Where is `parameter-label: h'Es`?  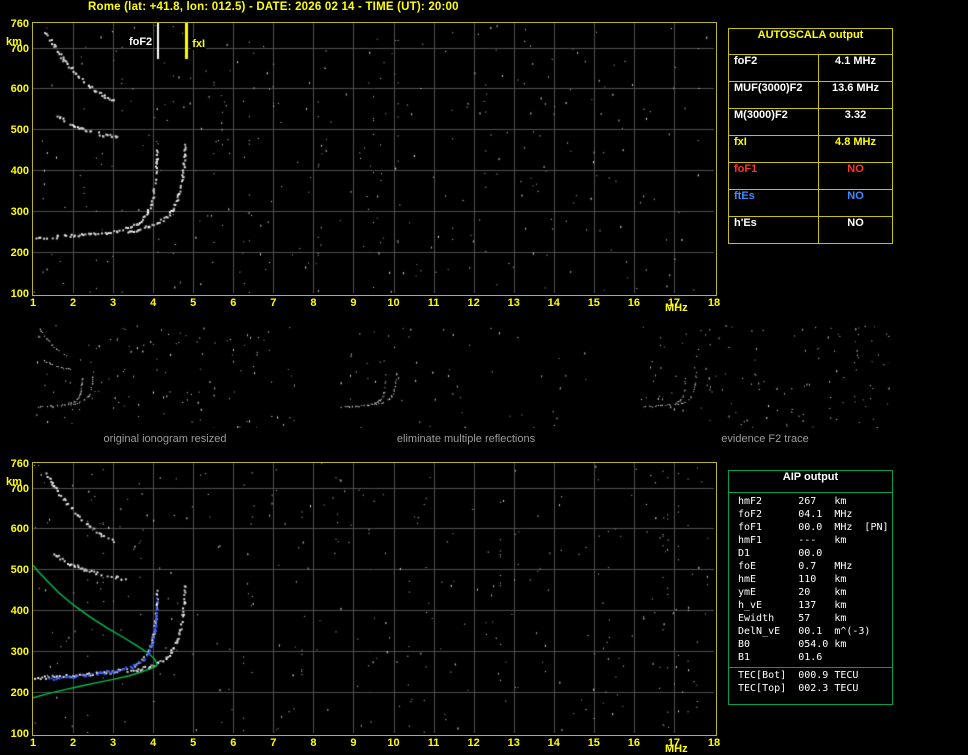 parameter-label: h'Es is located at coordinates (774, 230).